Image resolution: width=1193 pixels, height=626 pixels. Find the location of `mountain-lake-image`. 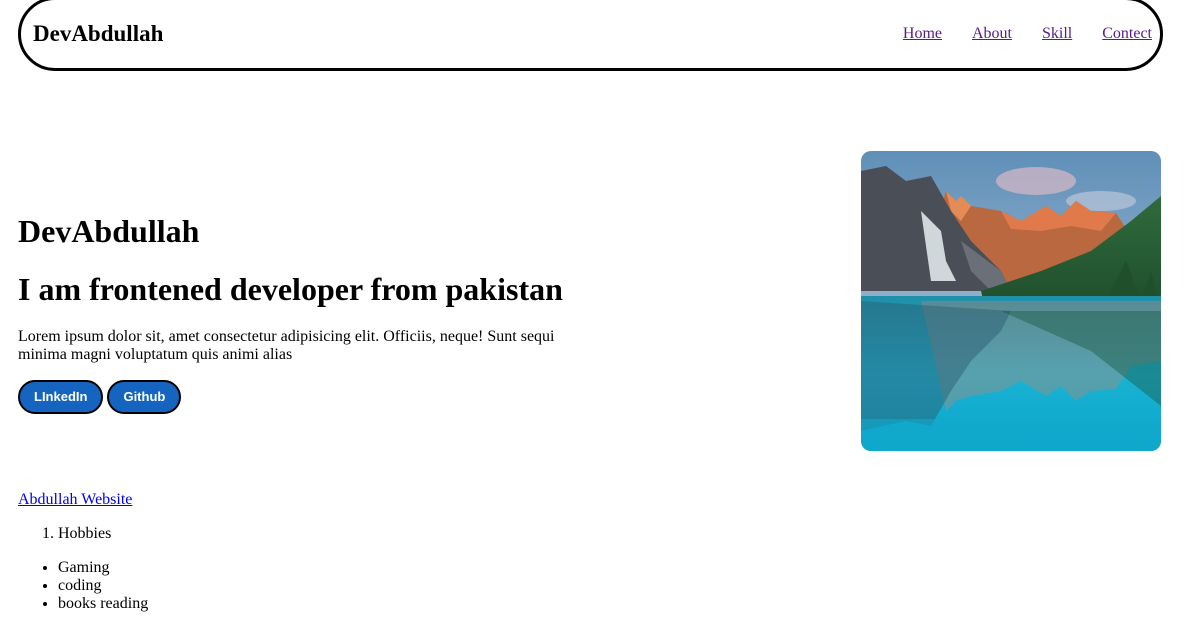

mountain-lake-image is located at coordinates (1011, 301).